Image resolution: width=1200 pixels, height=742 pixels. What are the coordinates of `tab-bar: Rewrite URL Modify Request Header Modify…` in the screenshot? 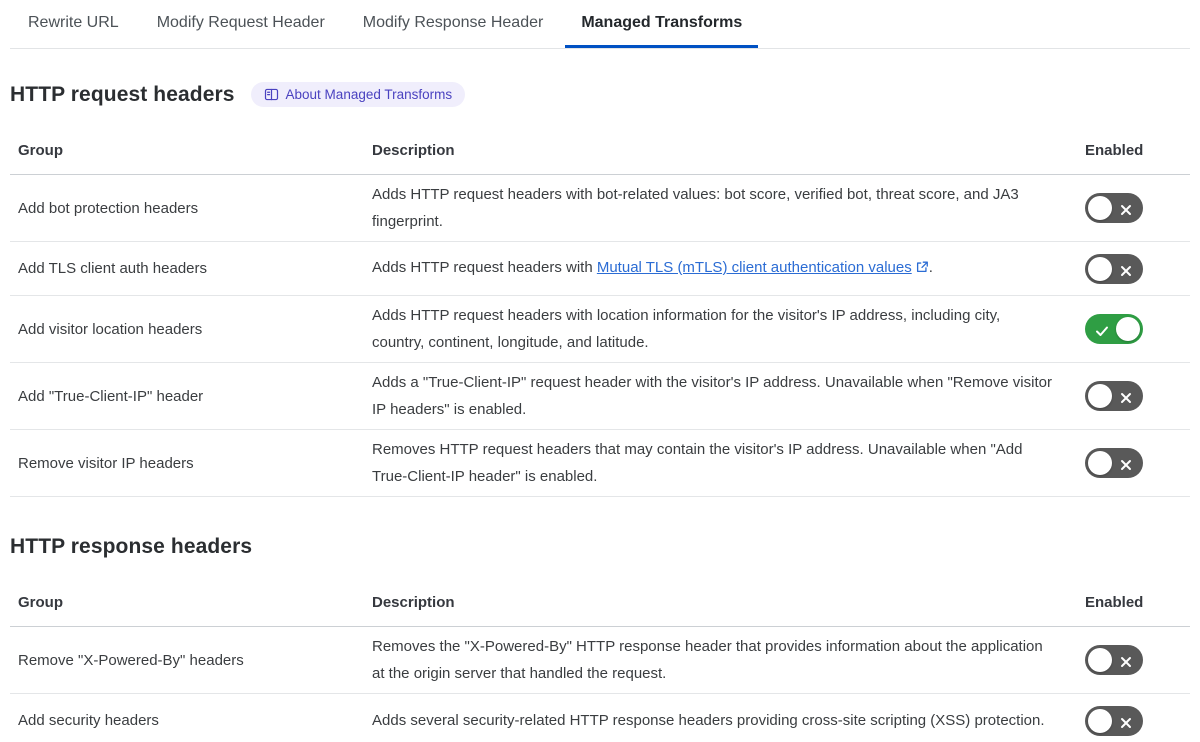 It's located at (600, 24).